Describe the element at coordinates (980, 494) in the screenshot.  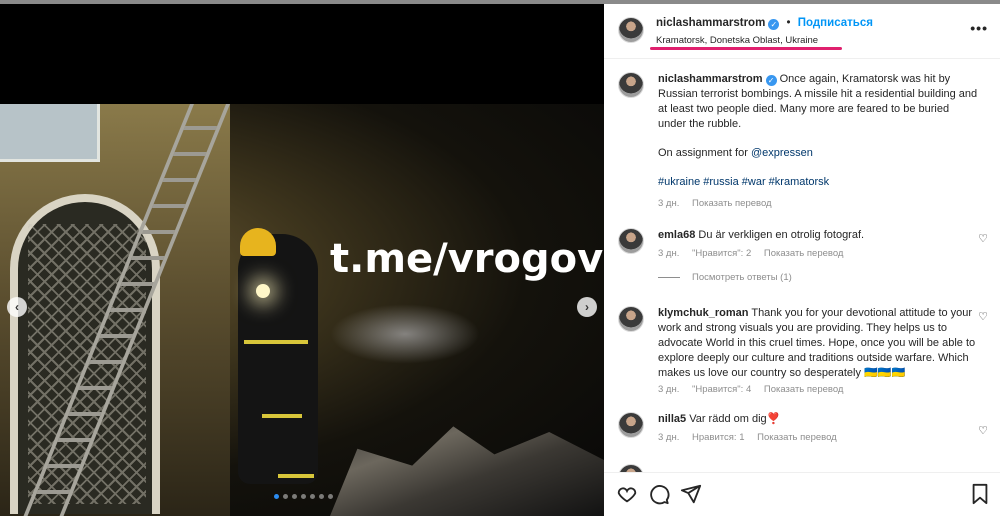
I see `bookmark-icon` at that location.